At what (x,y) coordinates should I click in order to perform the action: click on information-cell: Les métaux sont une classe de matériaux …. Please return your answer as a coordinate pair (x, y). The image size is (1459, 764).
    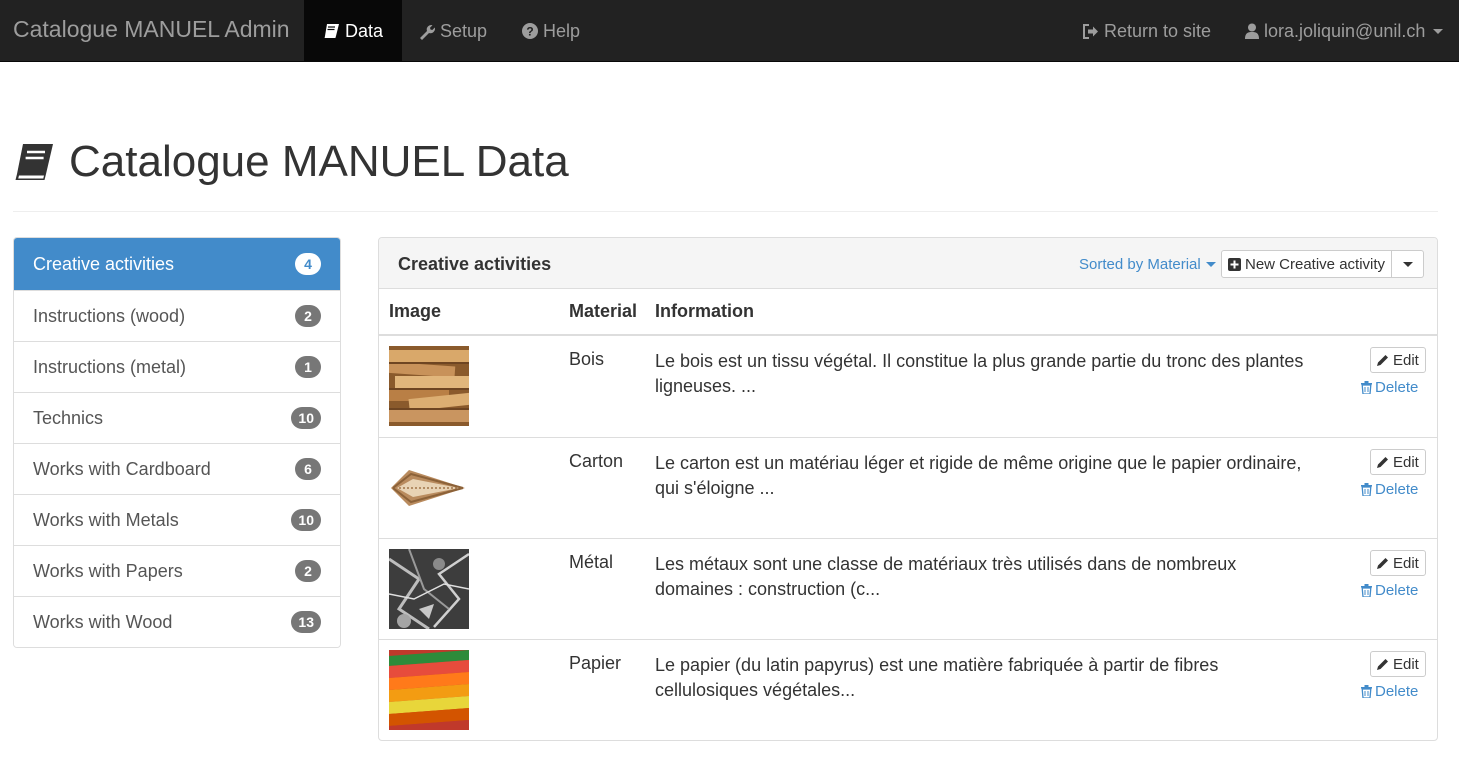
    Looking at the image, I should click on (946, 576).